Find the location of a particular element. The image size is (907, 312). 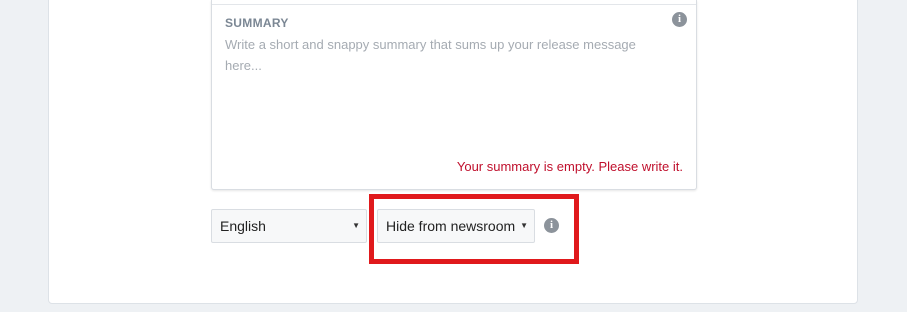

summary-error-message: Your summary is empty. Please write it. is located at coordinates (569, 166).